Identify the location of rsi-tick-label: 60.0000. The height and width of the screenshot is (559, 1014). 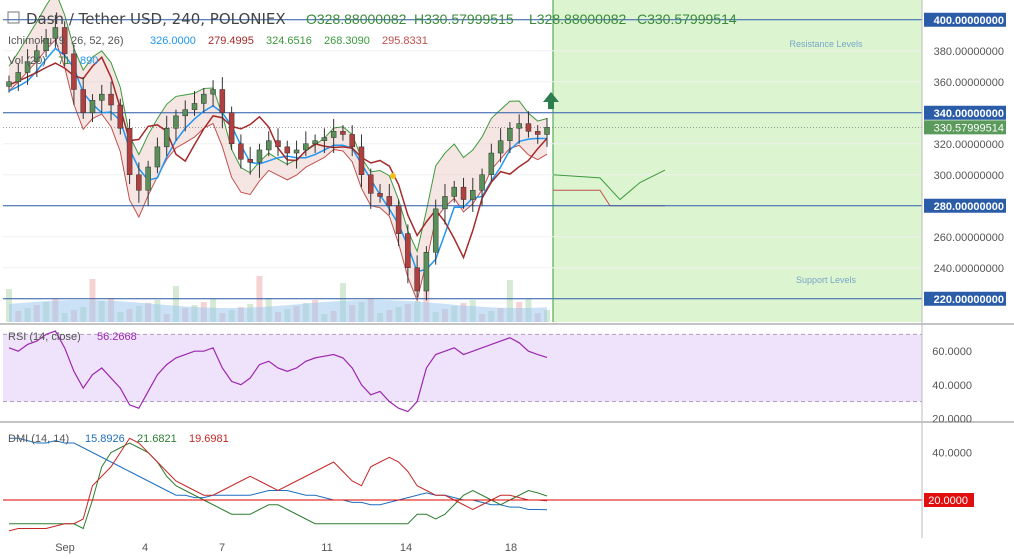
(952, 352).